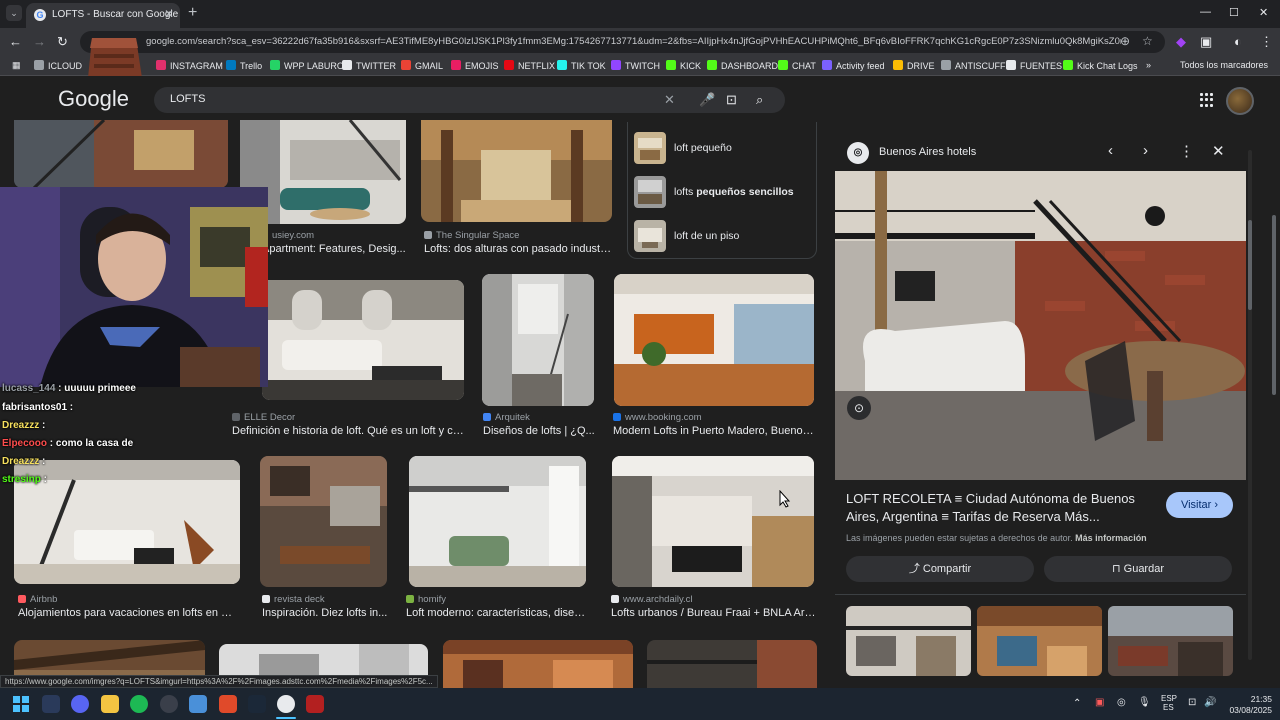 This screenshot has width=1280, height=720. What do you see at coordinates (759, 100) in the screenshot?
I see `search-icon: ⌕` at bounding box center [759, 100].